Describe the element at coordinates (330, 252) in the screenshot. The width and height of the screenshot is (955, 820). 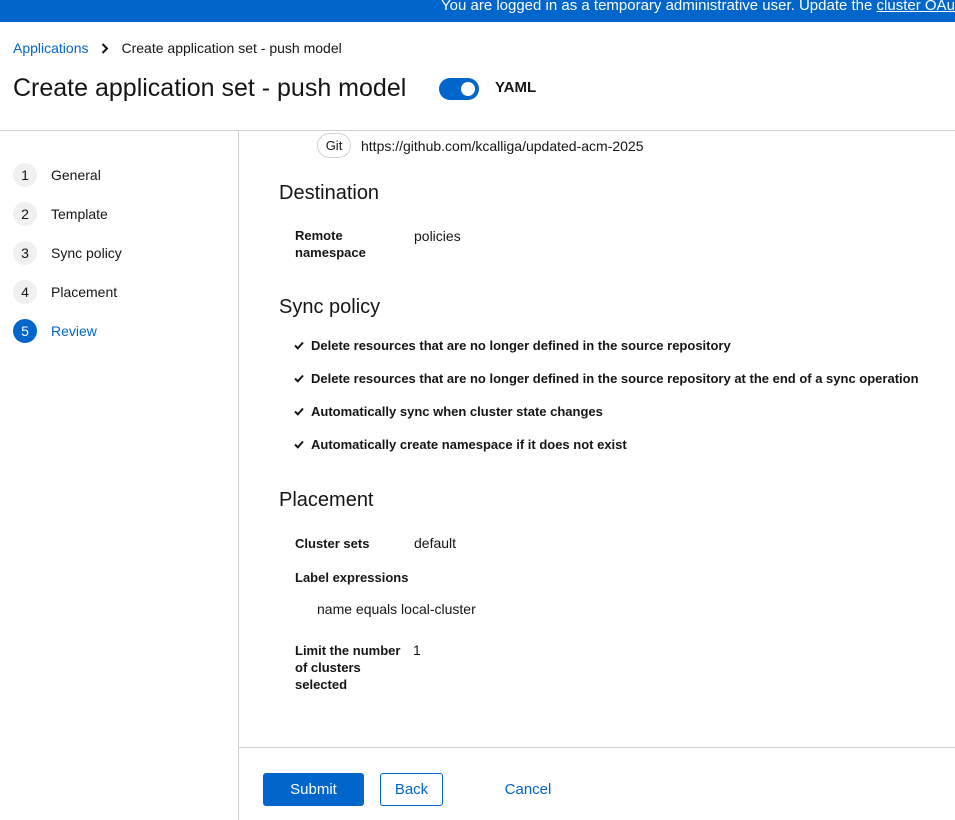
I see `term-line: namespace` at that location.